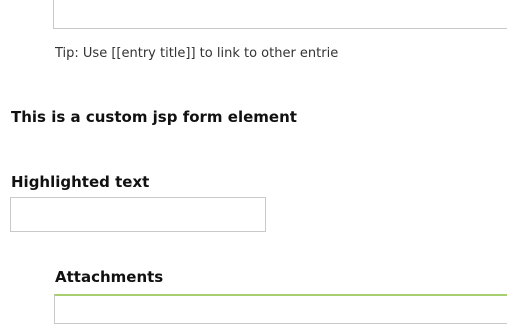  What do you see at coordinates (154, 117) in the screenshot?
I see `custom-jsp-element-text: This is a custom jsp form element` at bounding box center [154, 117].